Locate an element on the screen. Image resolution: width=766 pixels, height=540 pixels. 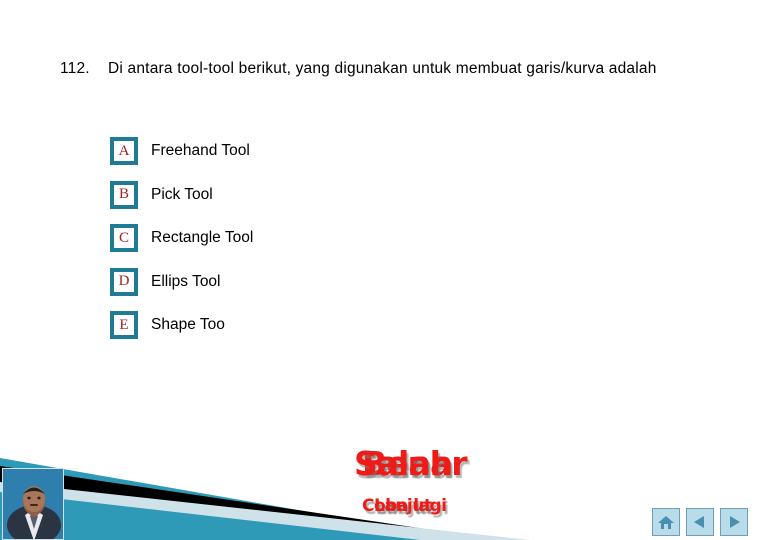
answer-feedback-overlay: Benar Salah Lanjut Coba lagi is located at coordinates (435, 487).